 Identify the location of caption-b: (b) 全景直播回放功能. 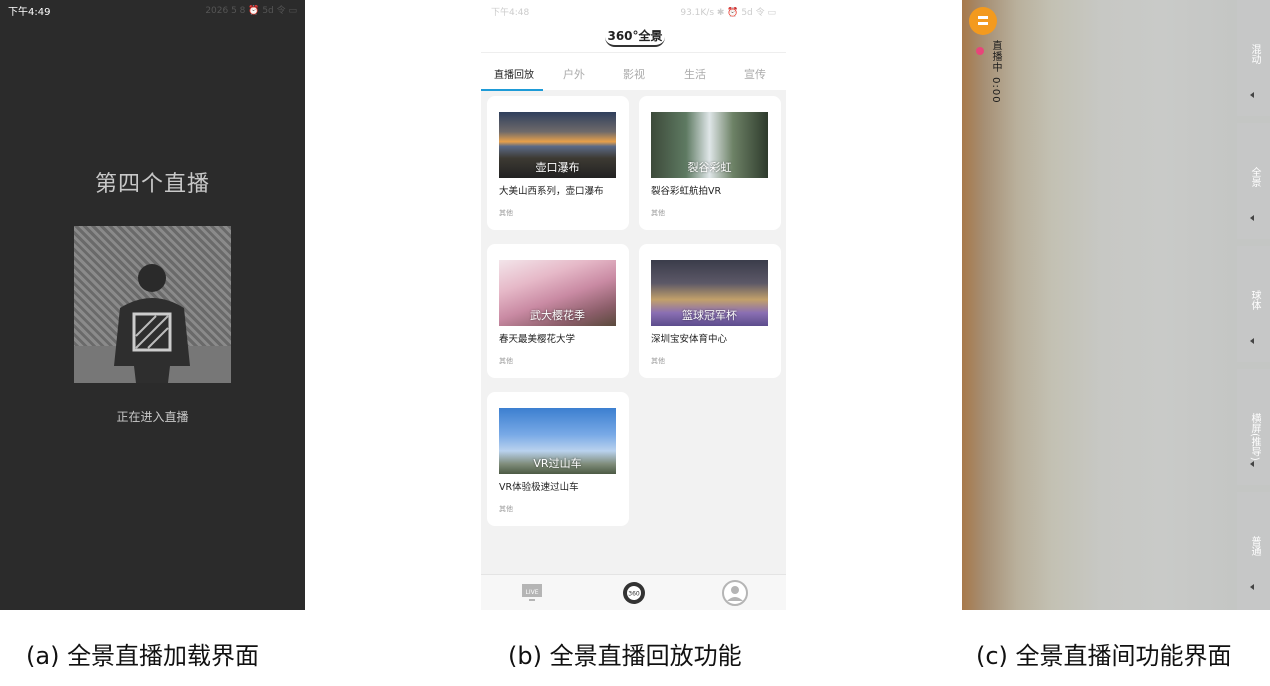
(625, 656).